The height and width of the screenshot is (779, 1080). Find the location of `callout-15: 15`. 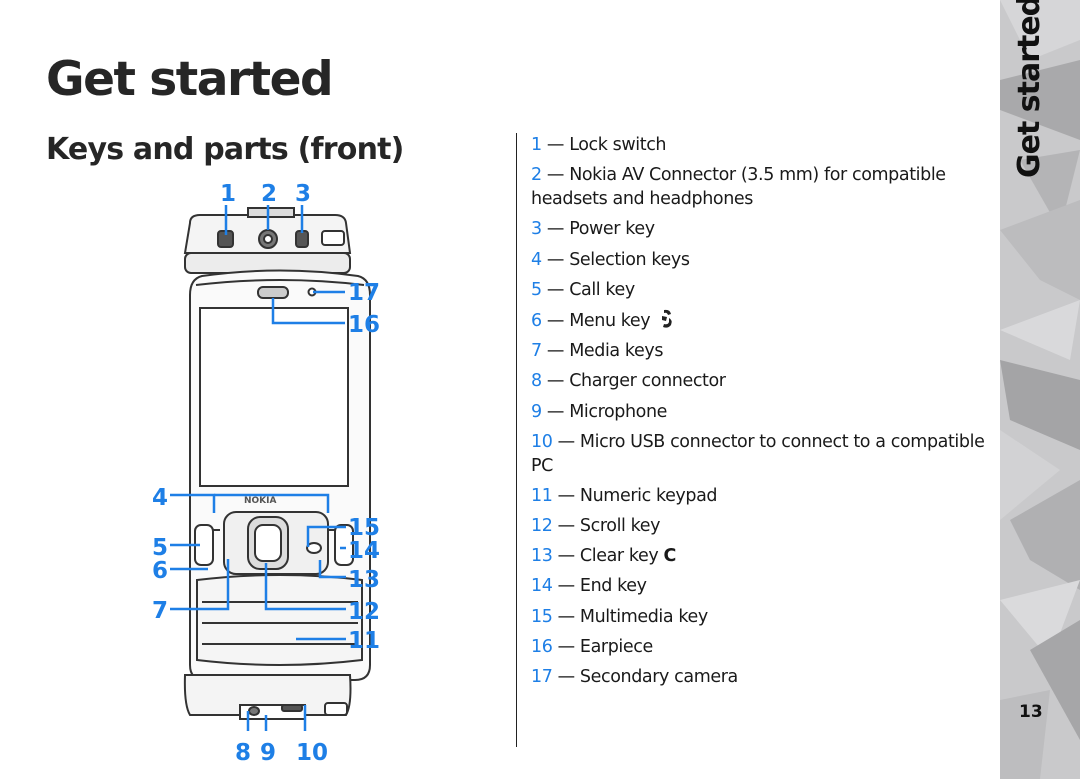

callout-15: 15 is located at coordinates (364, 528).